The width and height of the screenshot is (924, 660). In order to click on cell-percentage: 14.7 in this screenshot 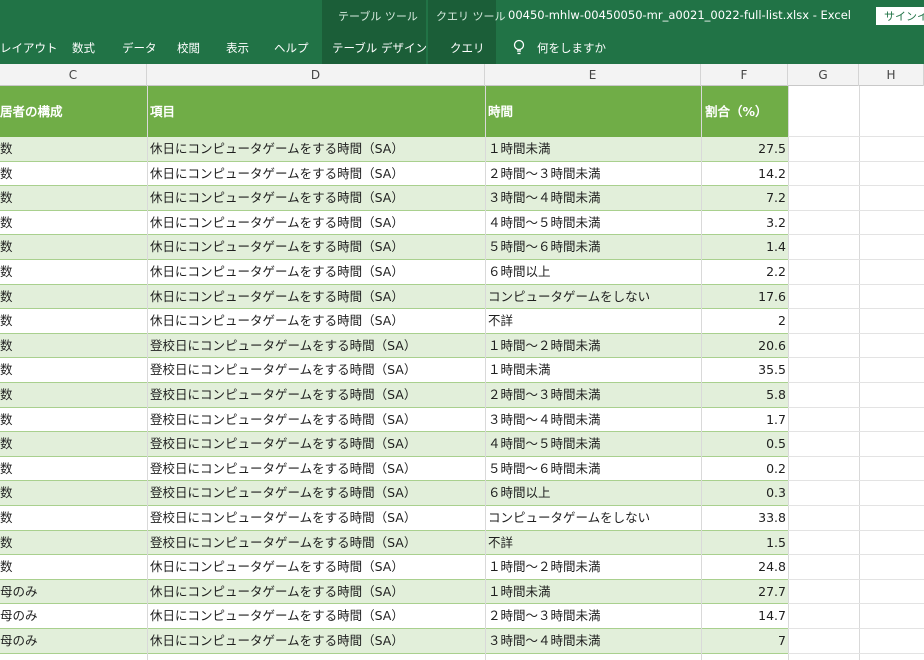, I will do `click(743, 616)`.